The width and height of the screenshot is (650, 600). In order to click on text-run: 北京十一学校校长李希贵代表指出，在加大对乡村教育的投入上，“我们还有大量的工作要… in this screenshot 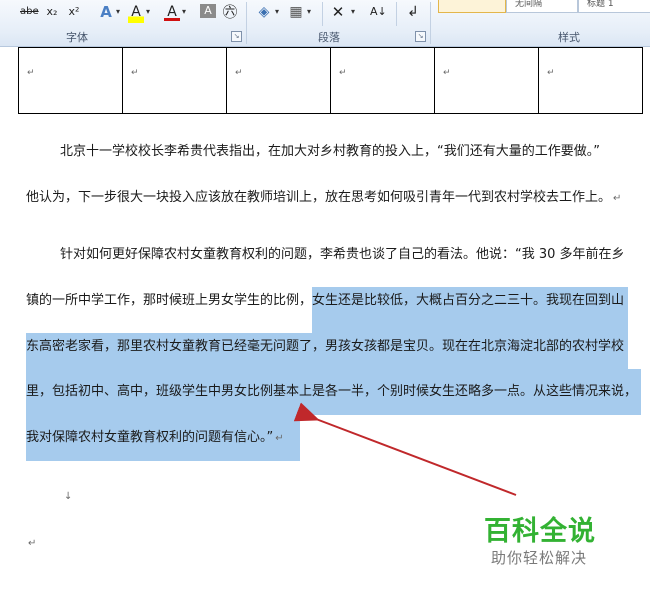, I will do `click(330, 151)`.